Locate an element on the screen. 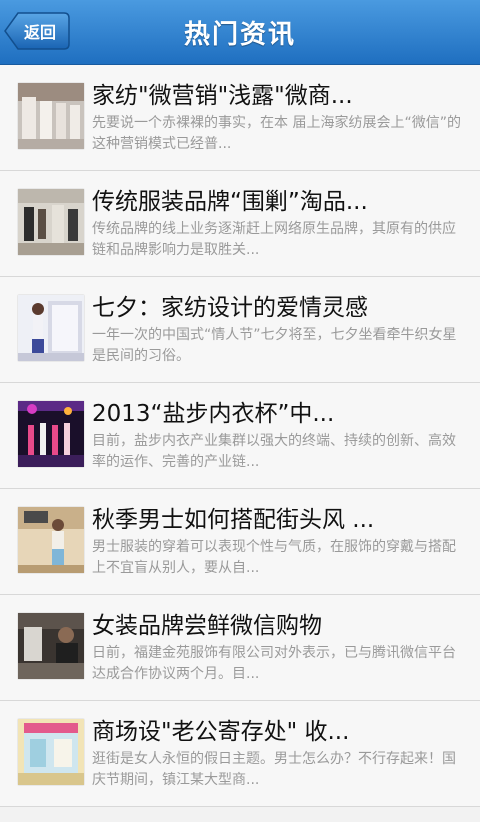  page-title: 热门资讯 is located at coordinates (239, 34).